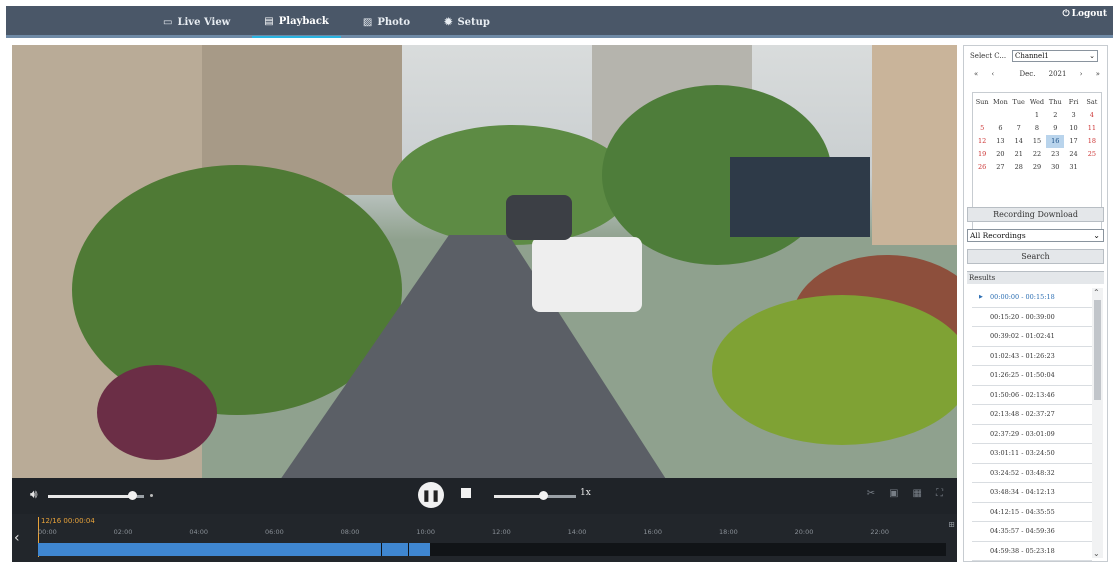  Describe the element at coordinates (1037, 141) in the screenshot. I see `calendar-day: 15` at that location.